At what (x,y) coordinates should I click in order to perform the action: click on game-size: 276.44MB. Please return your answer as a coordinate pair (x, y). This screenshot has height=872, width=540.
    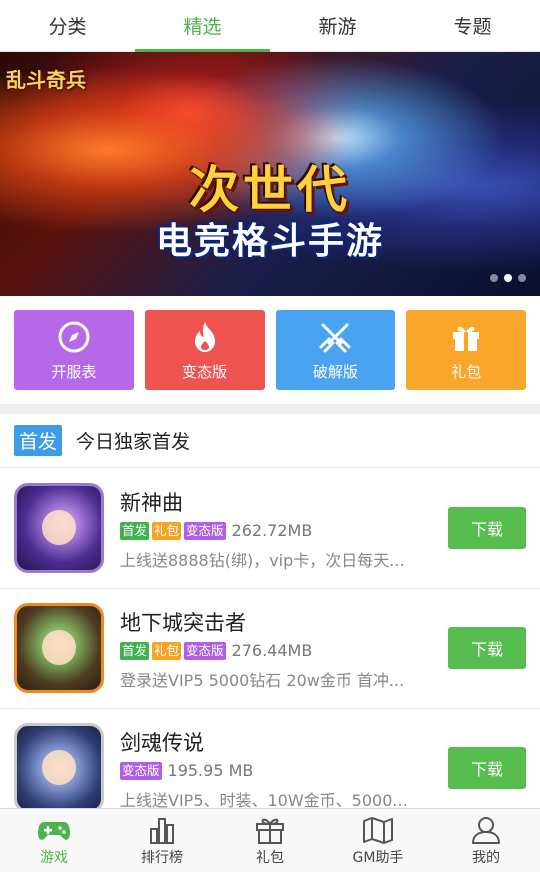
    Looking at the image, I should click on (272, 650).